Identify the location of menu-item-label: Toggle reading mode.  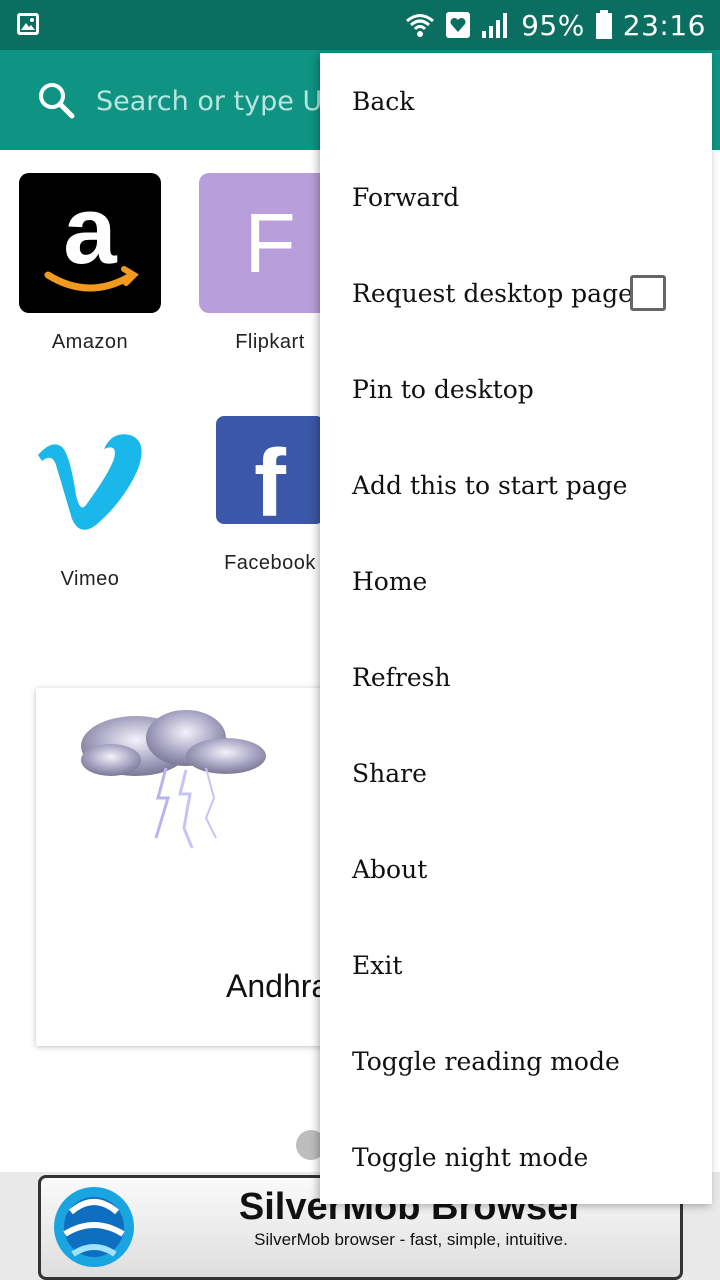
(486, 1061).